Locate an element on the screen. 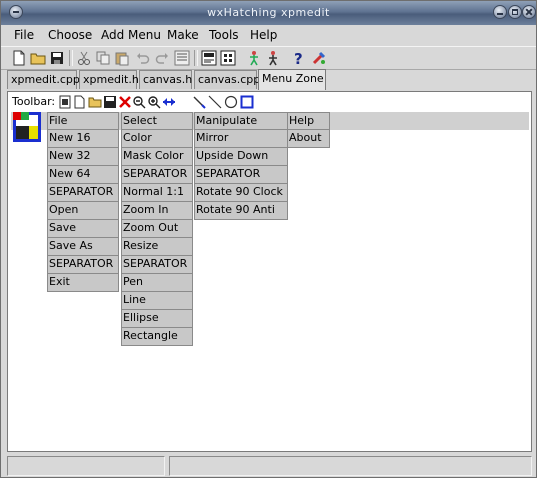  menu-entry: Exit is located at coordinates (83, 283).